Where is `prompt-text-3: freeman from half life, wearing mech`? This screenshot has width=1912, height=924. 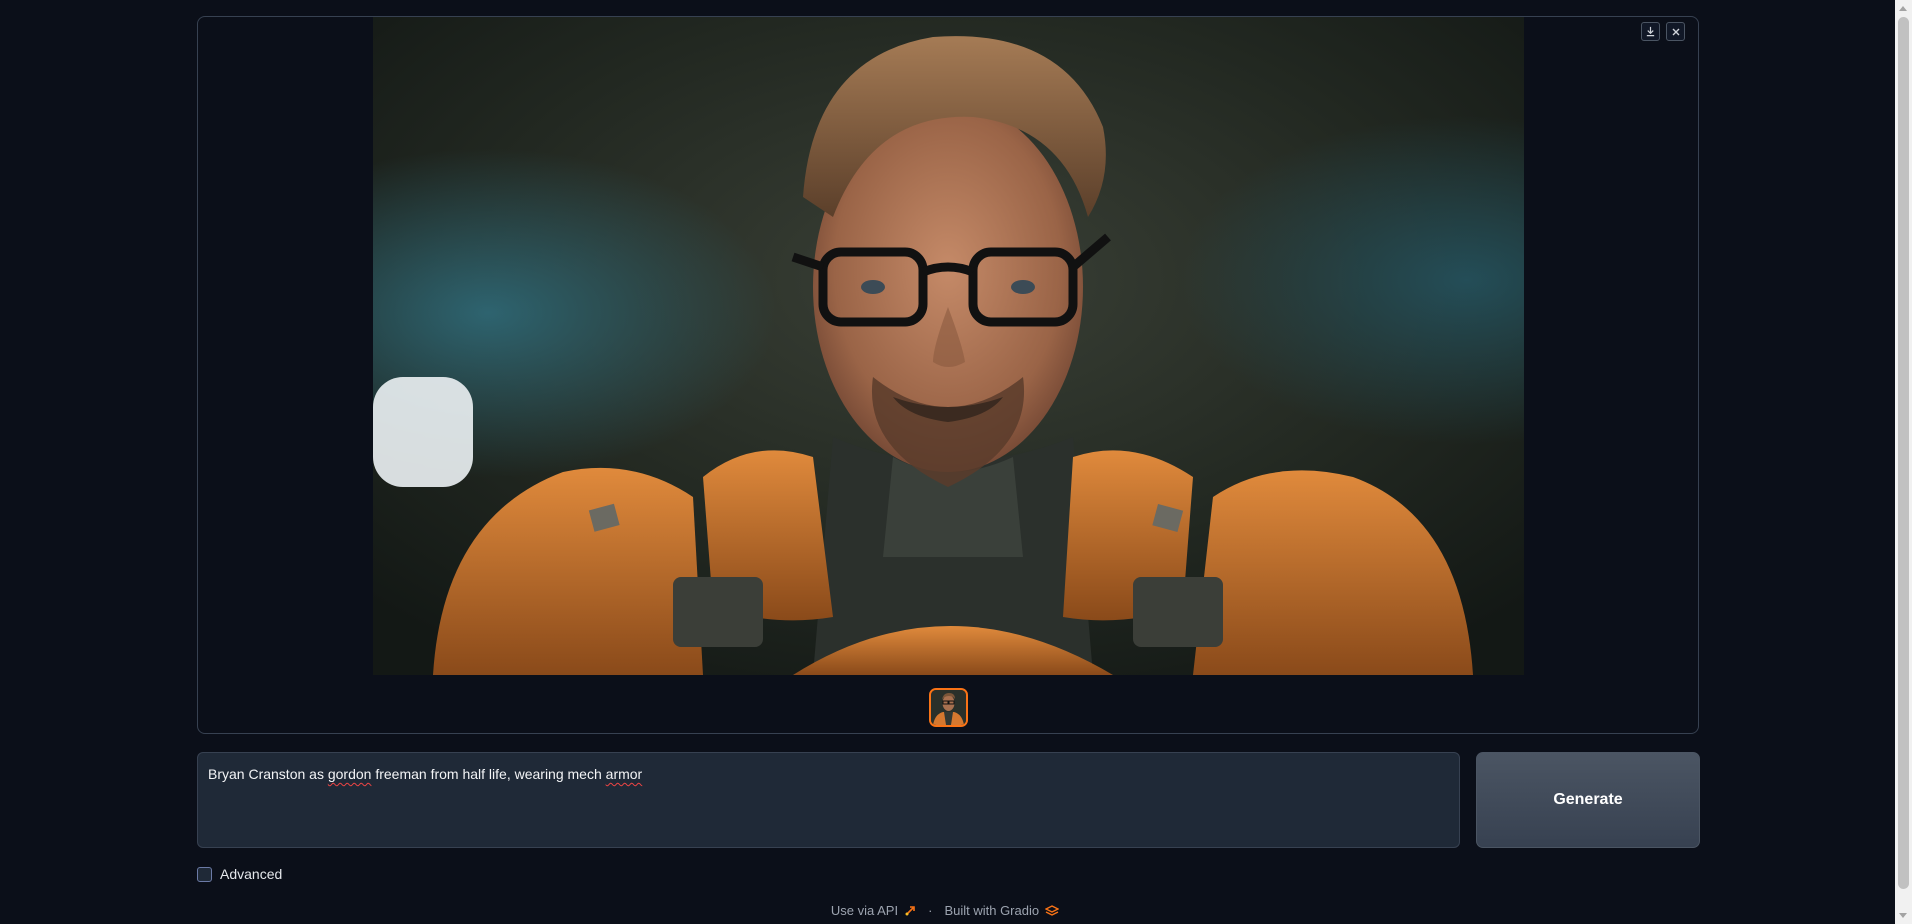 prompt-text-3: freeman from half life, wearing mech is located at coordinates (488, 774).